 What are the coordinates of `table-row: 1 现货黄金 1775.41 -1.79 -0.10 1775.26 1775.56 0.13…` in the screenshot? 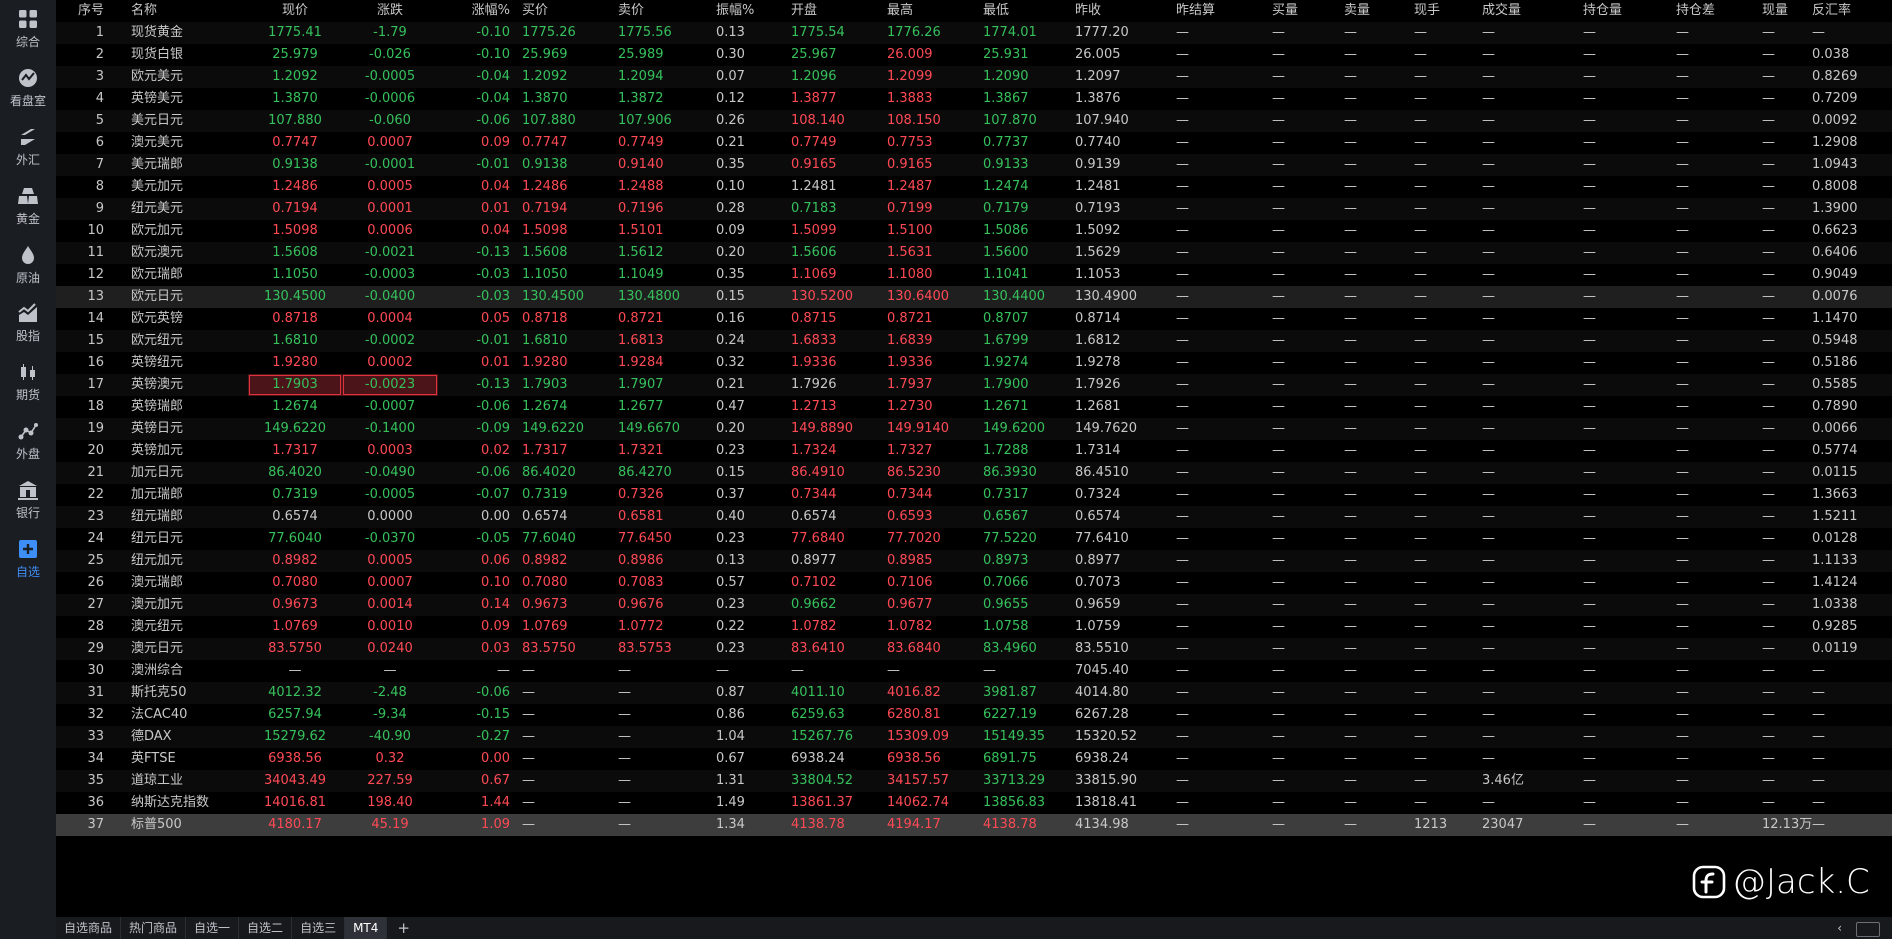 It's located at (974, 33).